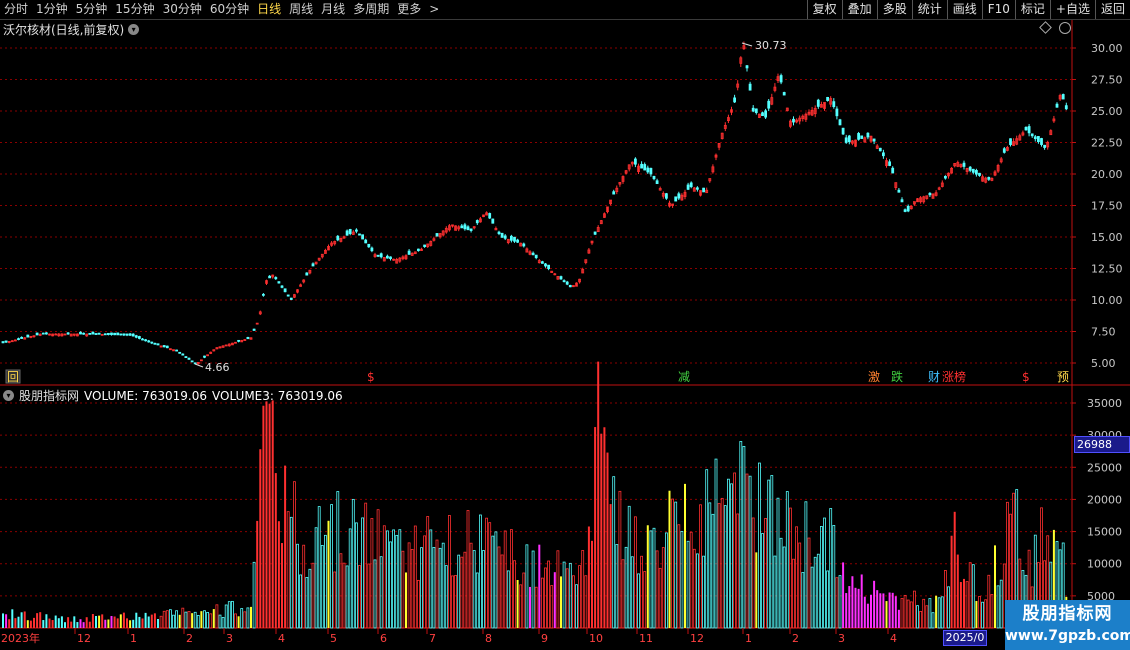  Describe the element at coordinates (1104, 467) in the screenshot. I see `y-tick-label: 25000` at that location.